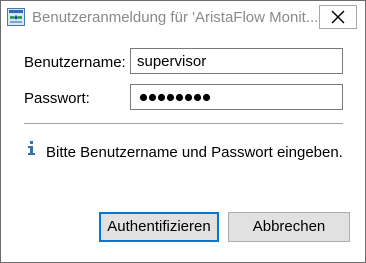 The height and width of the screenshot is (263, 366). Describe the element at coordinates (159, 227) in the screenshot. I see `authenticate-button: Authentifizieren` at that location.